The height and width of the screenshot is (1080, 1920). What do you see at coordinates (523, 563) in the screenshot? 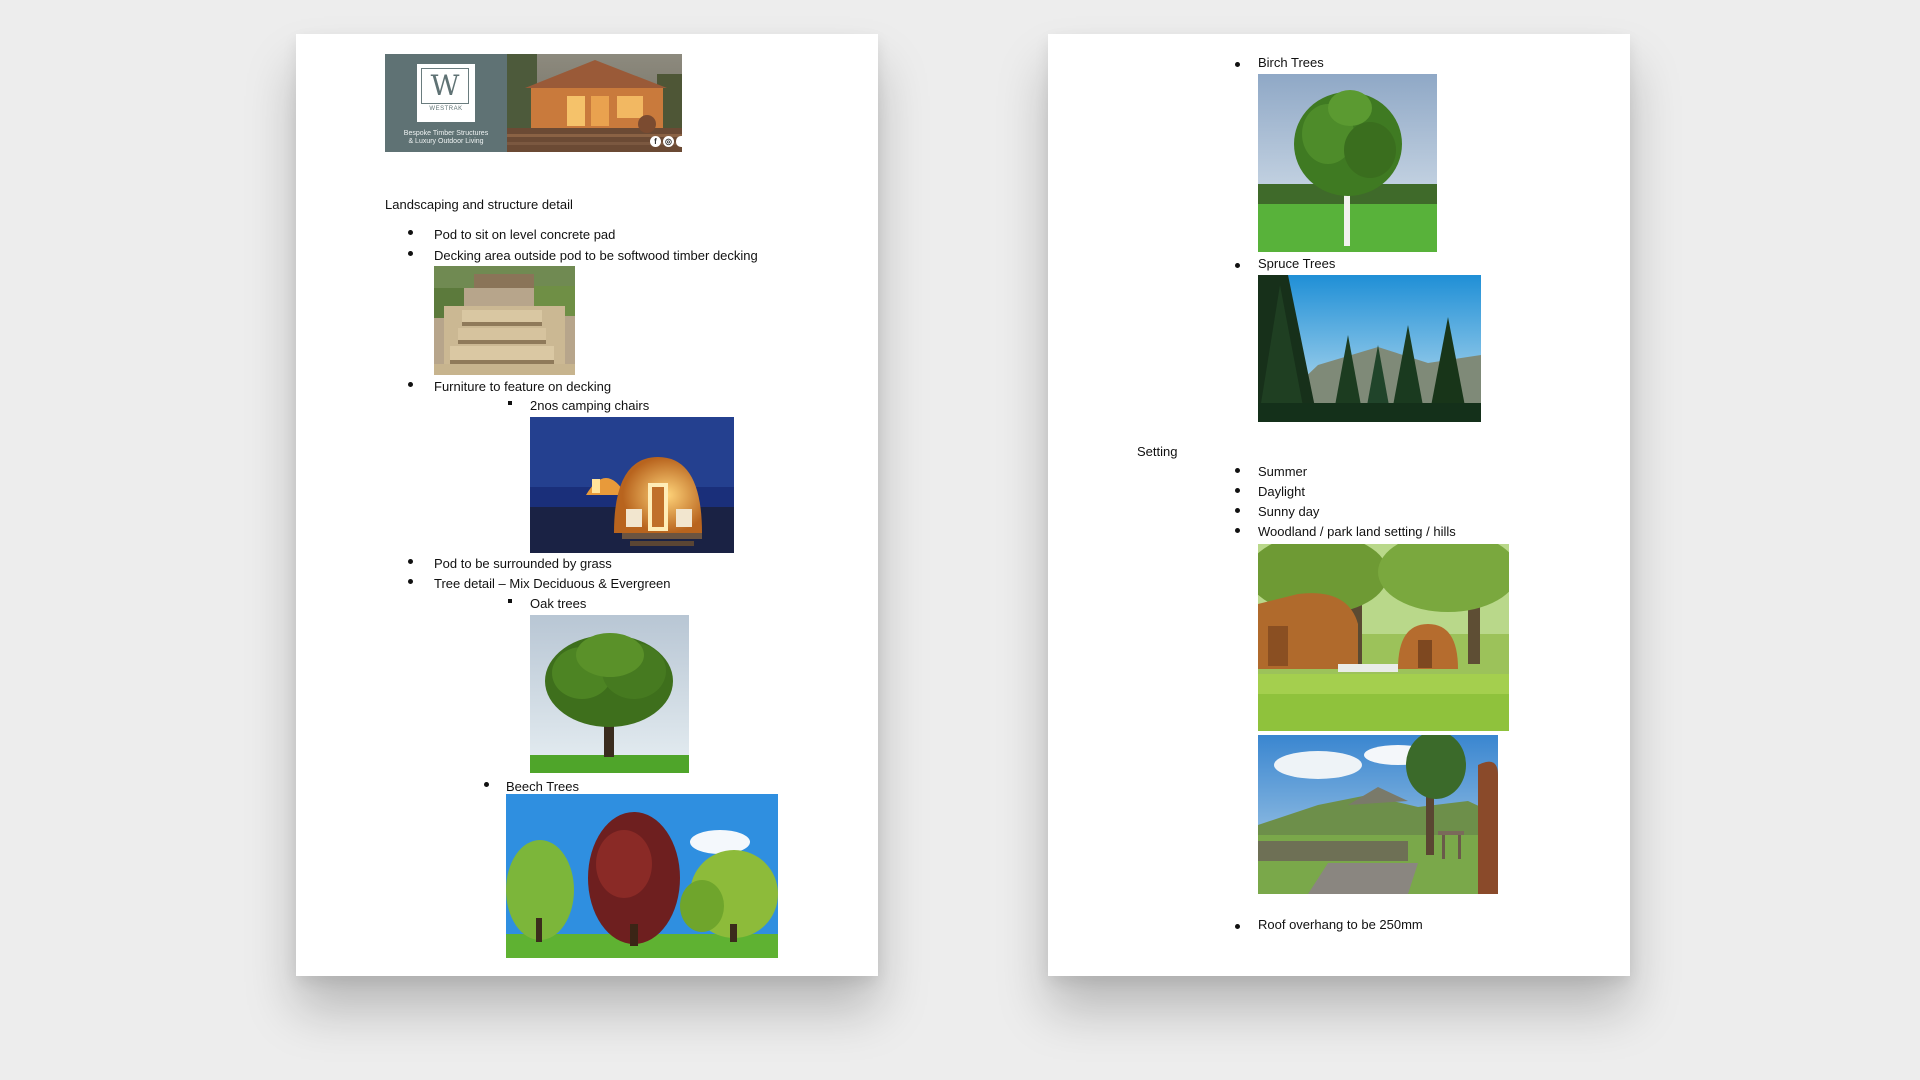
I see `list-item-grass: Pod to be surrounded by grass` at bounding box center [523, 563].